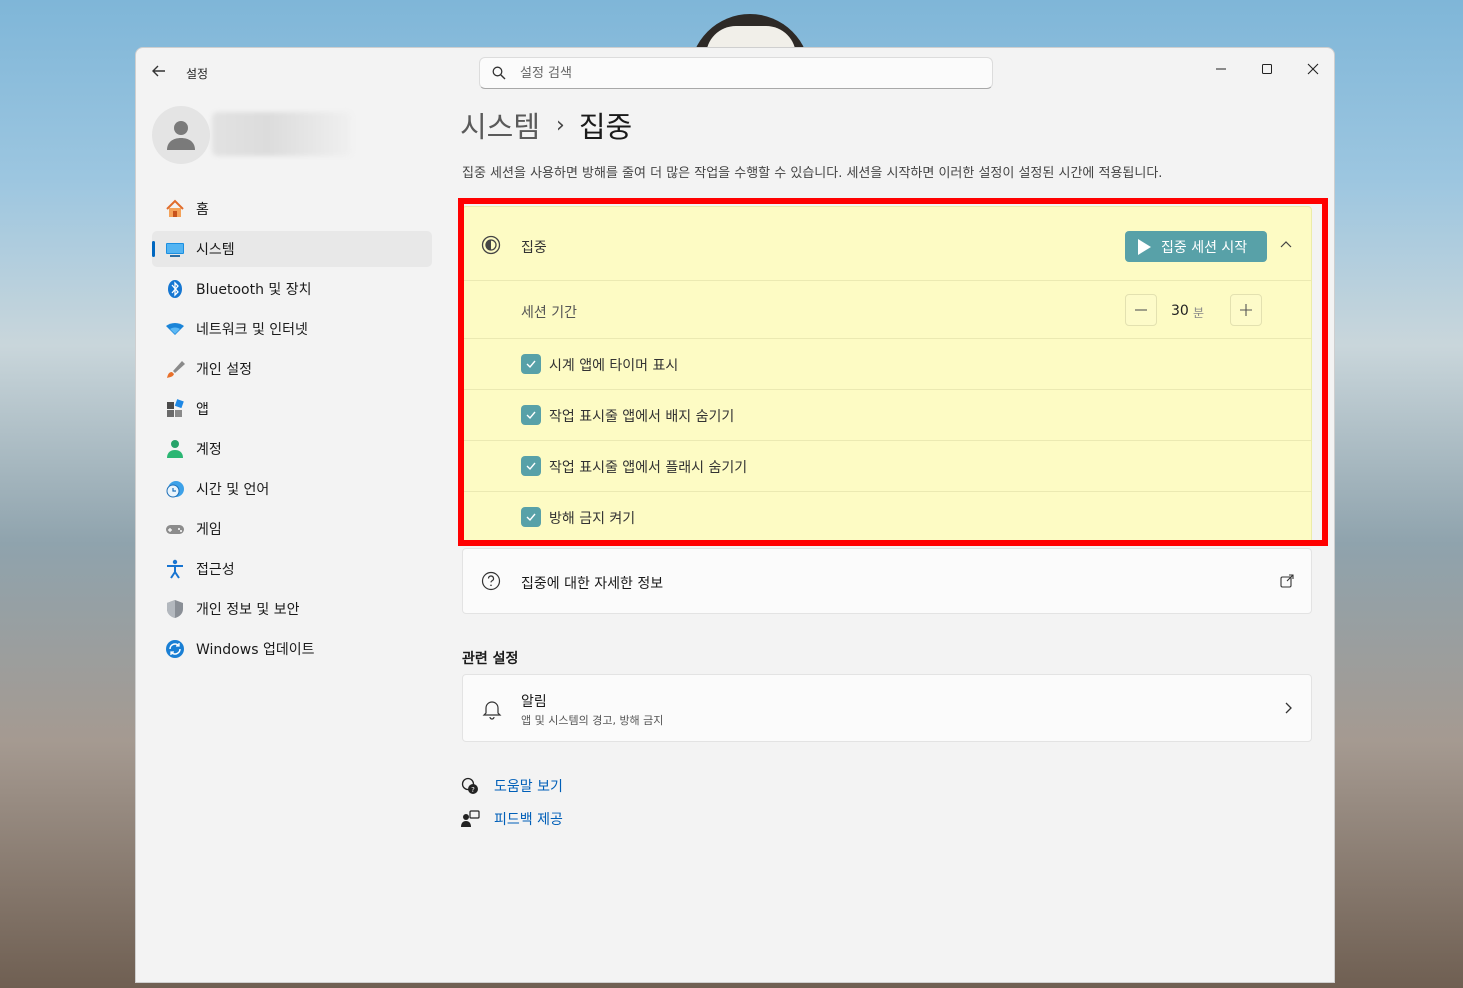 The height and width of the screenshot is (988, 1463). Describe the element at coordinates (202, 410) in the screenshot. I see `sidebar-item-label: 앱` at that location.